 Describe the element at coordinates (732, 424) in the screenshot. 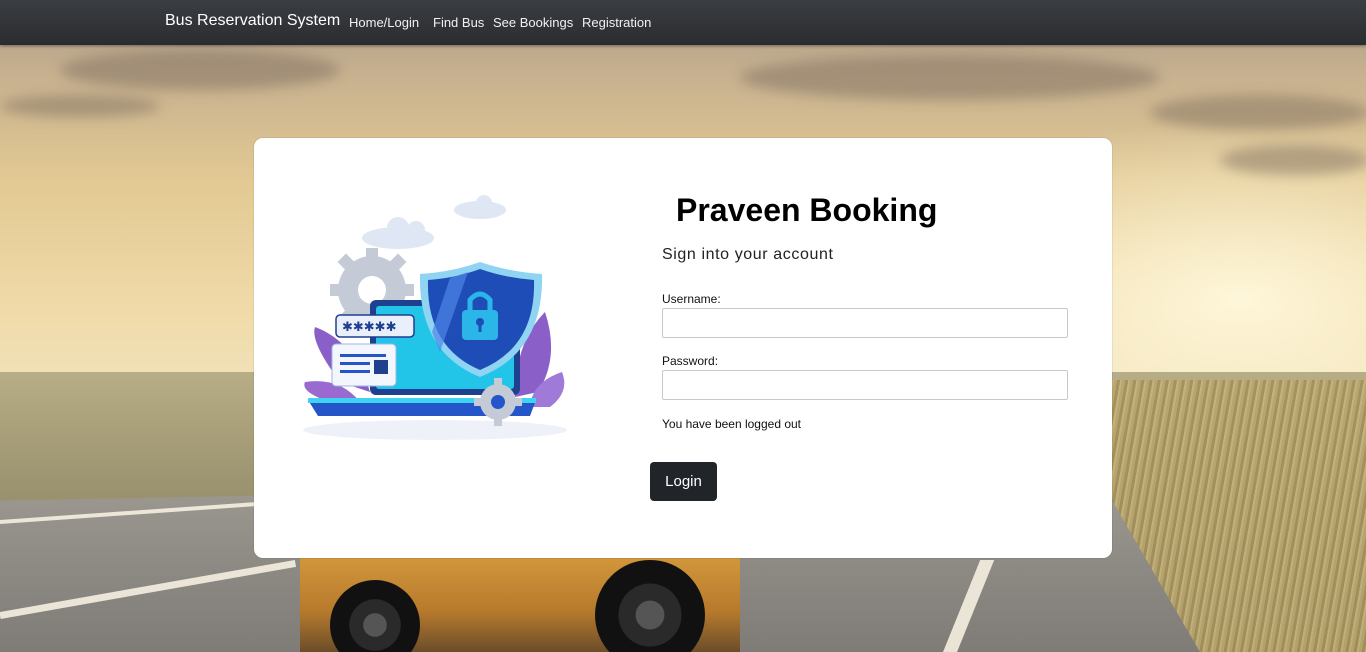

I see `logout-status-message: You have been logged out` at that location.